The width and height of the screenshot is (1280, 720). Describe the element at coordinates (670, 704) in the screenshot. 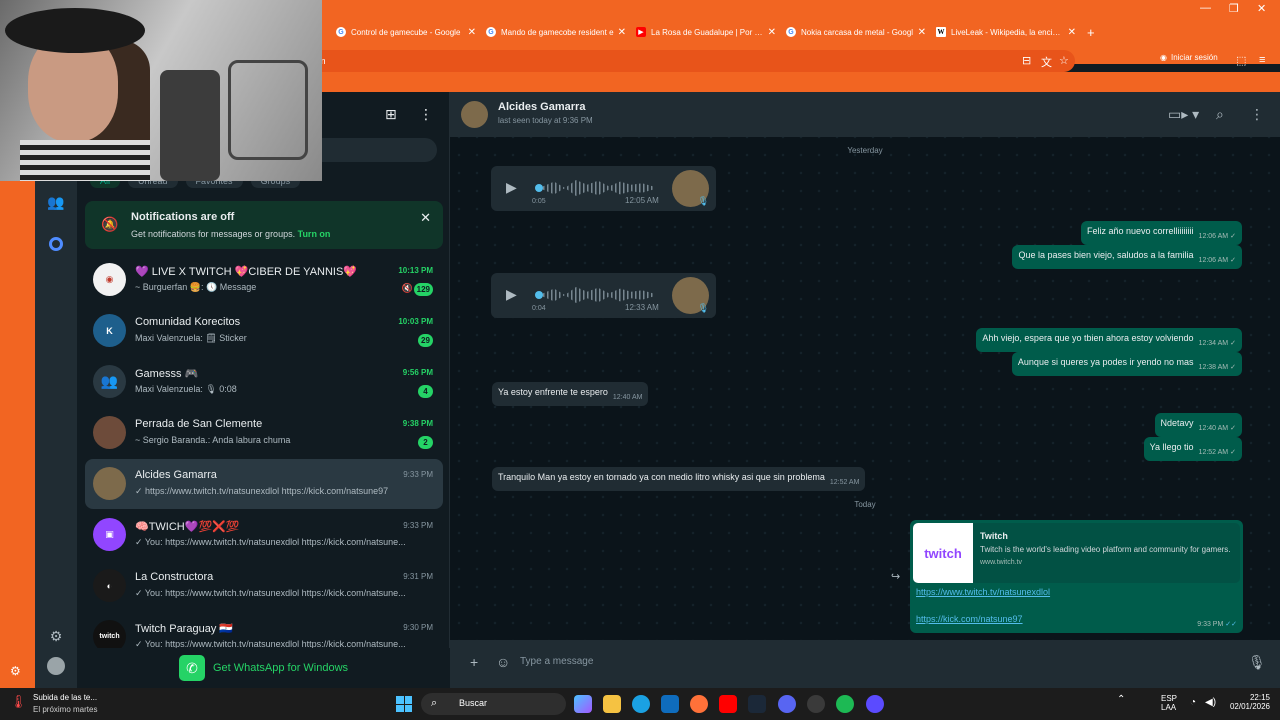

I see `outlook-icon` at that location.